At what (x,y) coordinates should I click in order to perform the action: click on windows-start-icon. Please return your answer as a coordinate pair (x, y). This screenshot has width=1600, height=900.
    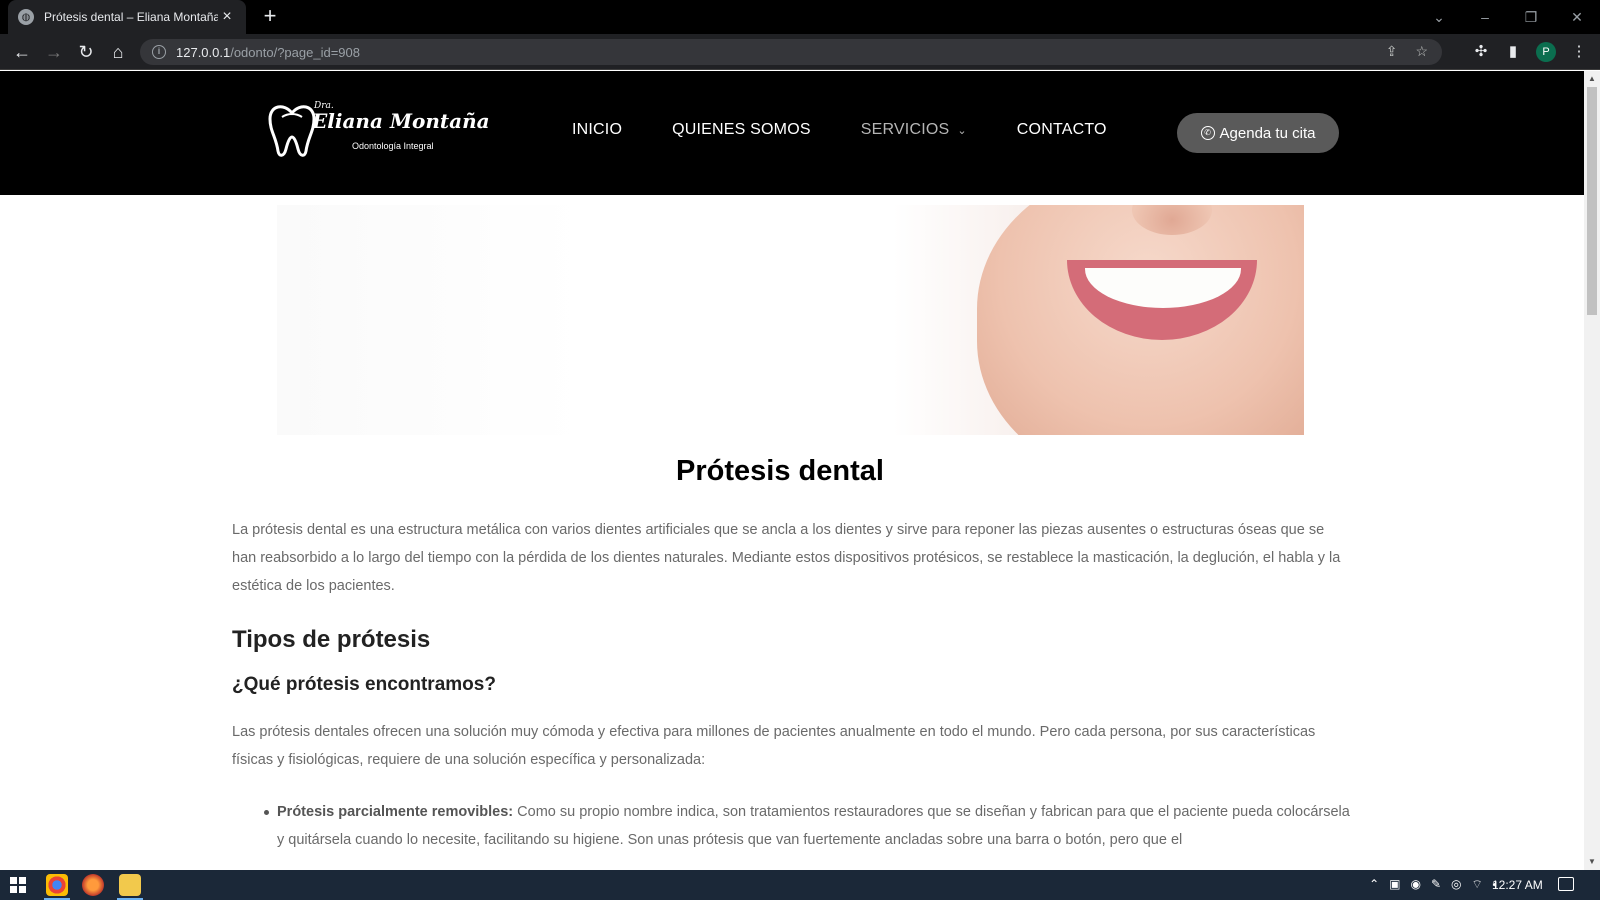
    Looking at the image, I should click on (18, 885).